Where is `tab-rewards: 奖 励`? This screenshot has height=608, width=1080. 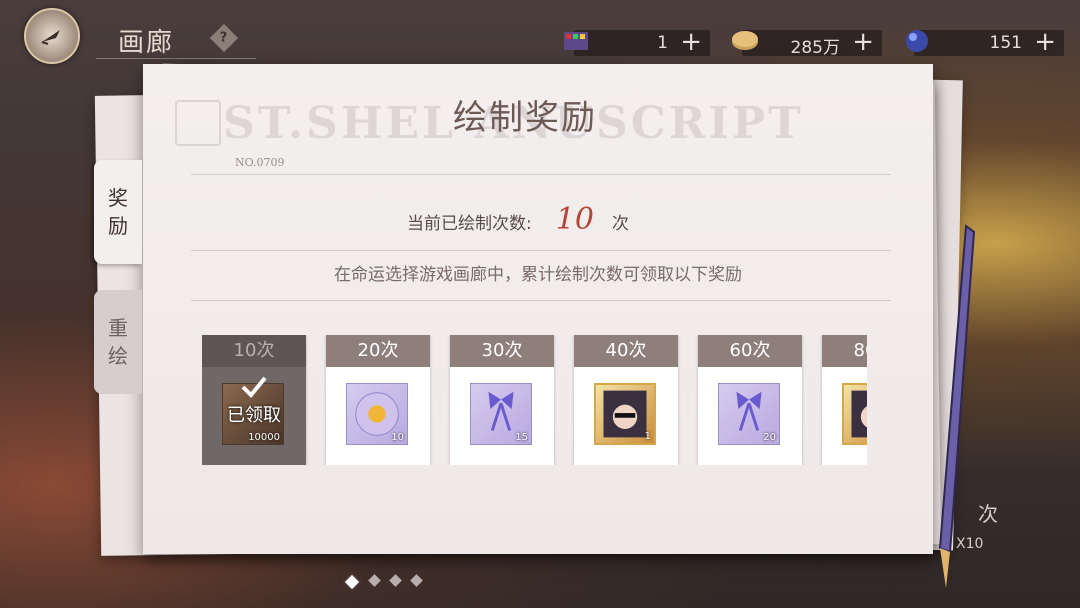
tab-rewards: 奖 励 is located at coordinates (118, 212).